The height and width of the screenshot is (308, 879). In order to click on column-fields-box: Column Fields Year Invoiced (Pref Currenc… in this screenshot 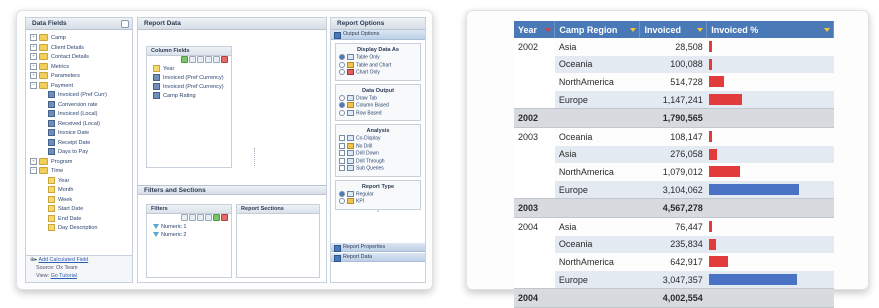, I will do `click(189, 107)`.